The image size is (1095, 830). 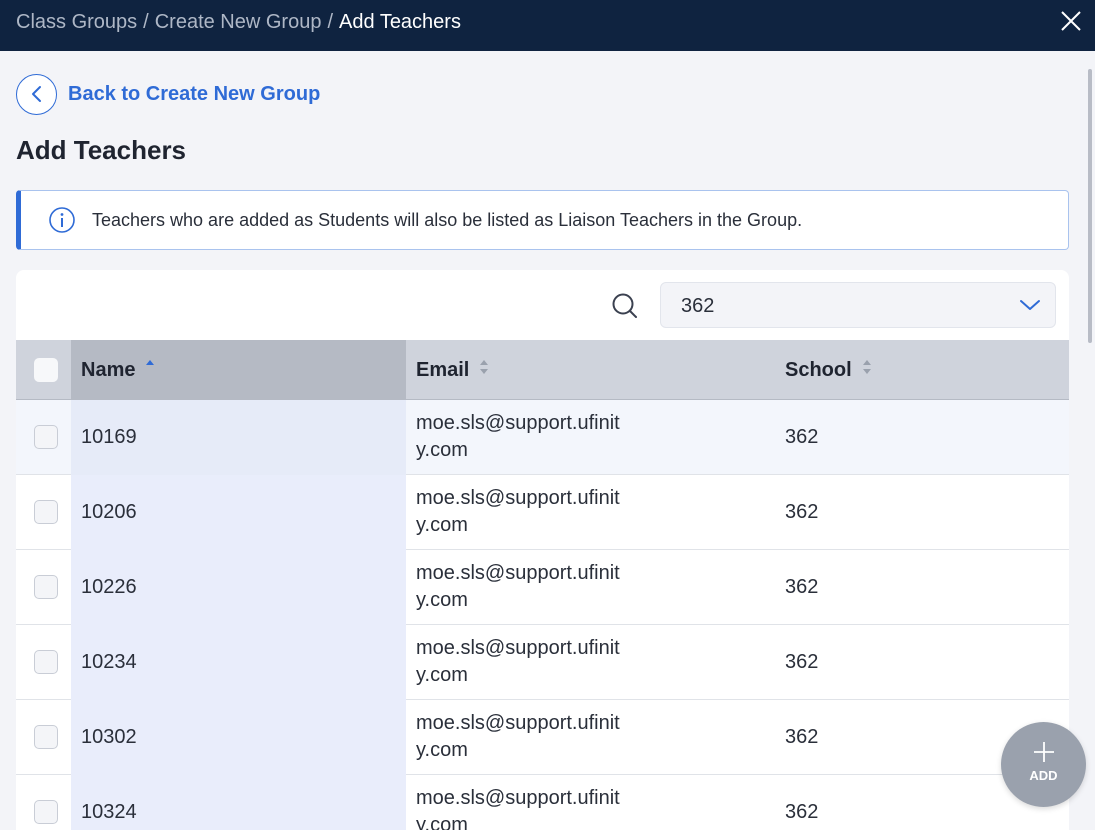 What do you see at coordinates (109, 662) in the screenshot?
I see `cell-name: 10234` at bounding box center [109, 662].